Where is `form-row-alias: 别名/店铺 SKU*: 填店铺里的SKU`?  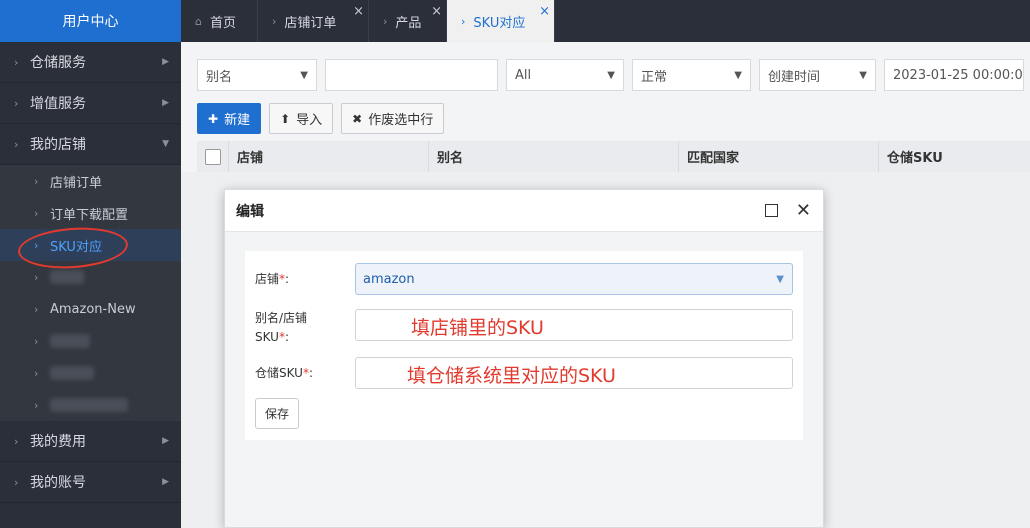 form-row-alias: 别名/店铺 SKU*: 填店铺里的SKU is located at coordinates (524, 328).